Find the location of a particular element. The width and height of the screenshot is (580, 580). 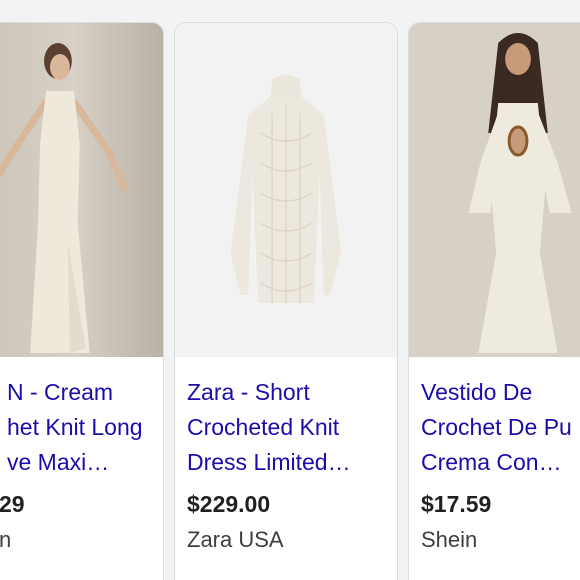

product-price: $17.59 is located at coordinates (456, 504).